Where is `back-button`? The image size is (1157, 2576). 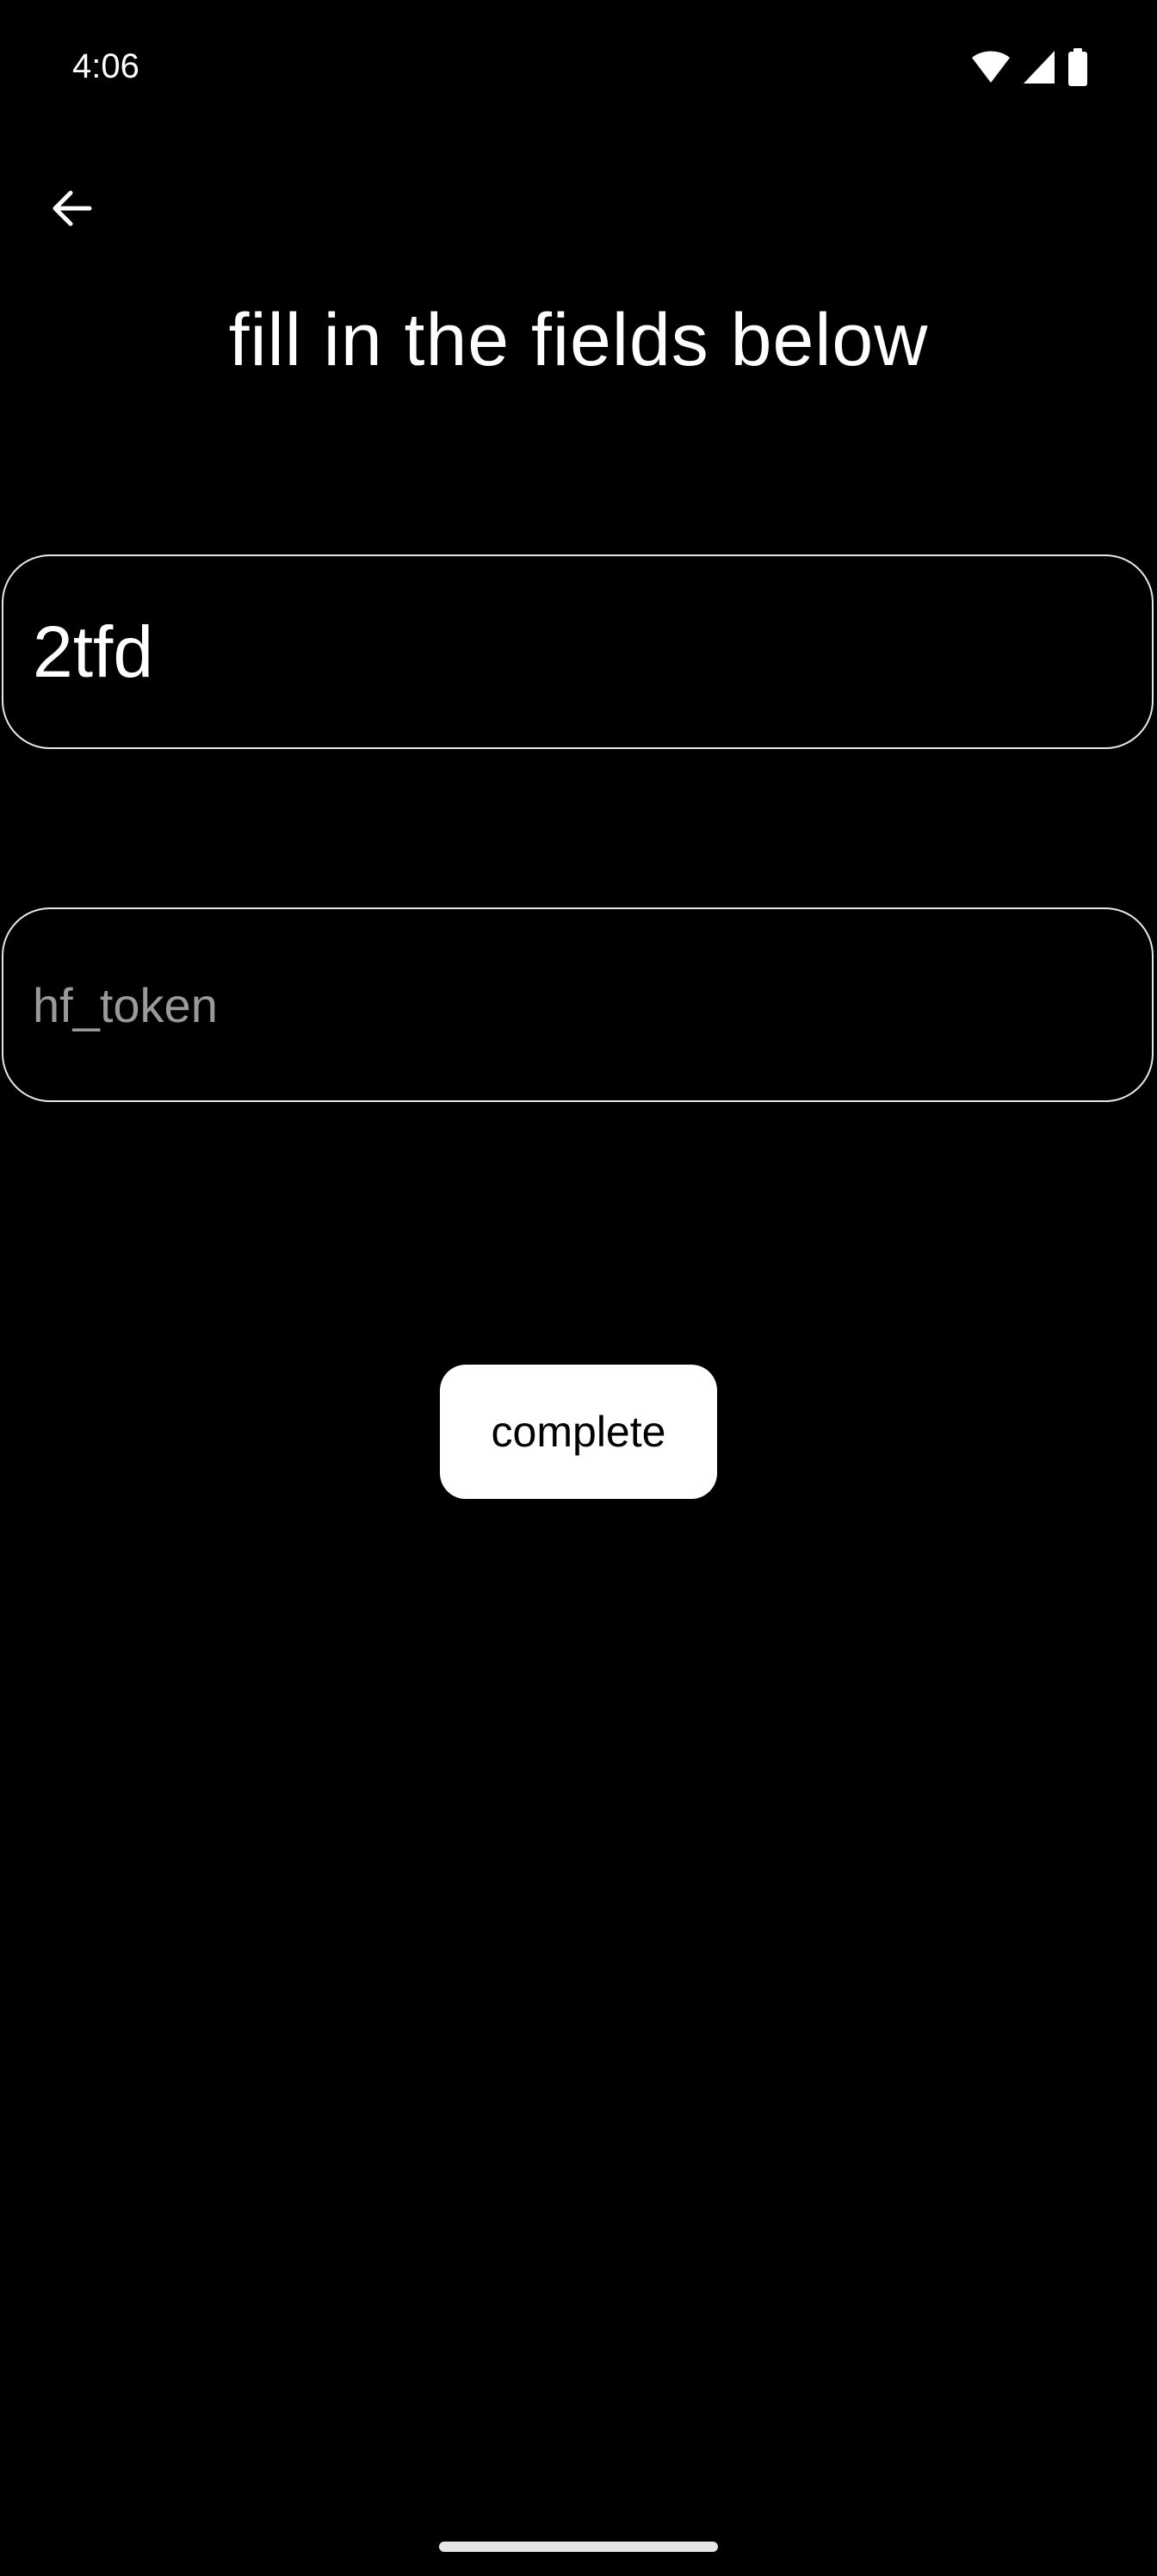 back-button is located at coordinates (72, 210).